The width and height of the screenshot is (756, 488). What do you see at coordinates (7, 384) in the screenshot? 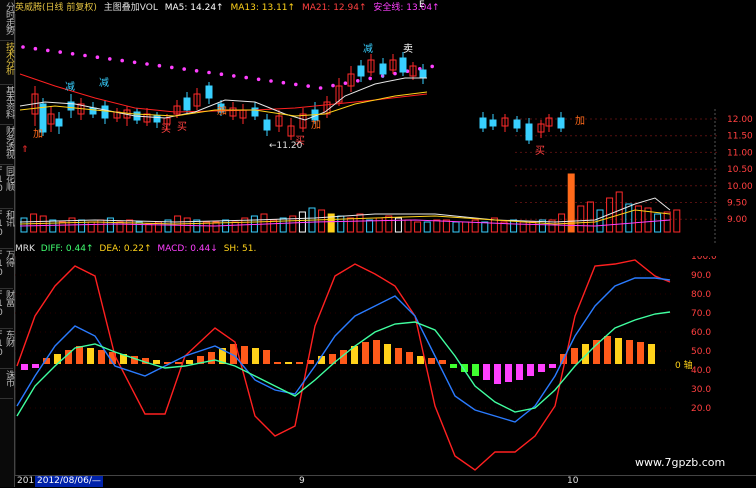
I see `sidebar-tab-9: 诛币` at bounding box center [7, 384].